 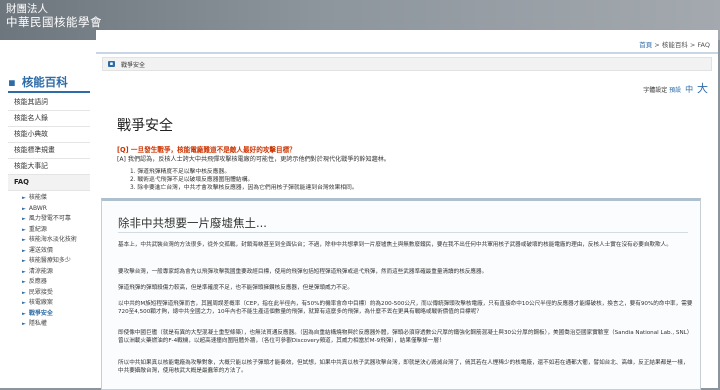 I want to click on faq-sub-item-label: 核能醫療知多少, so click(x=49, y=260).